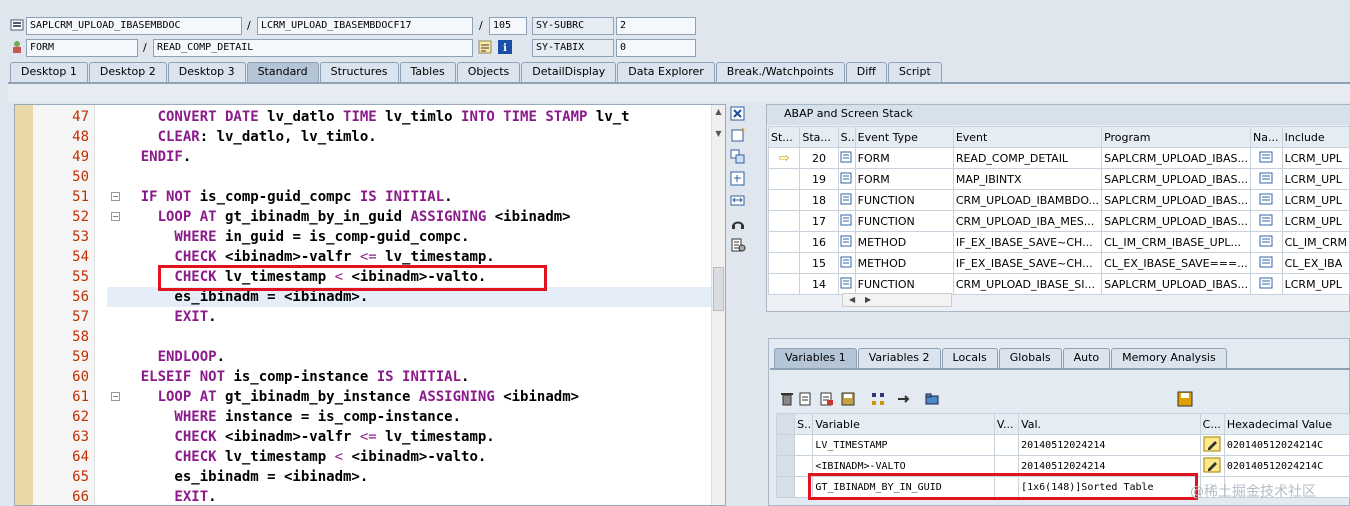 This screenshot has width=1350, height=506. What do you see at coordinates (738, 201) in the screenshot?
I see `expand-tool-icon` at bounding box center [738, 201].